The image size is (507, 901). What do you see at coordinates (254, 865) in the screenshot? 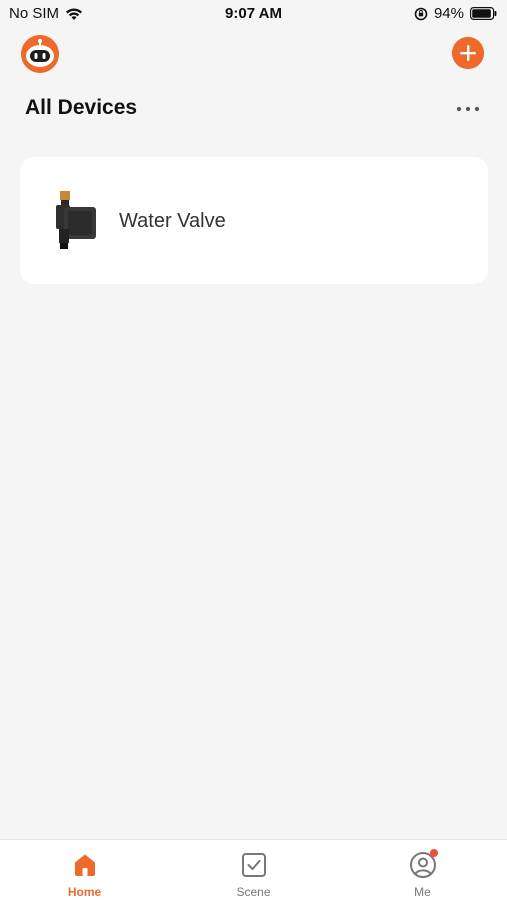
I see `scene-check-icon` at bounding box center [254, 865].